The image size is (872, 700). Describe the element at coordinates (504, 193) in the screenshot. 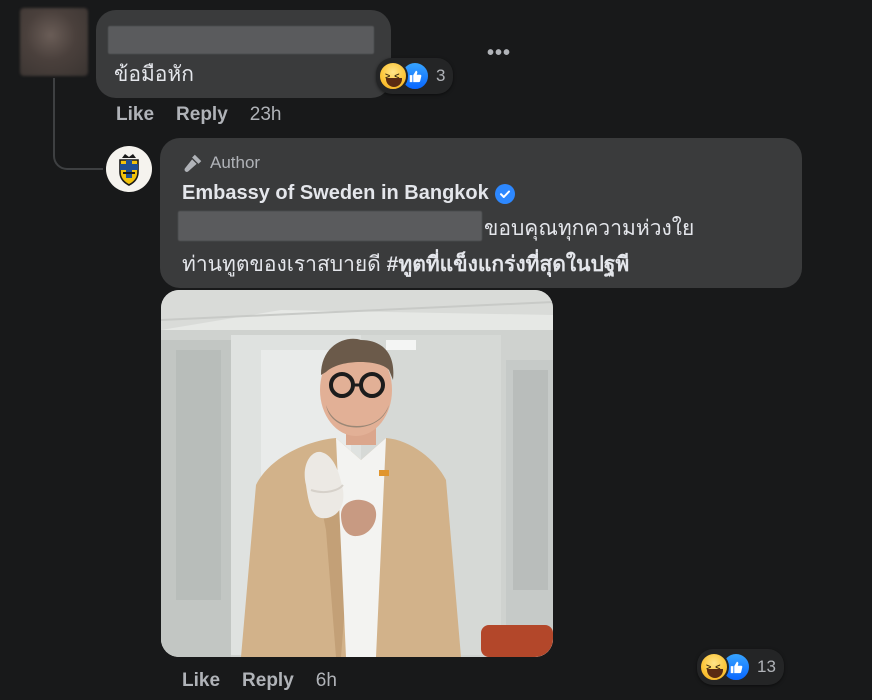

I see `verified-badge-icon` at that location.